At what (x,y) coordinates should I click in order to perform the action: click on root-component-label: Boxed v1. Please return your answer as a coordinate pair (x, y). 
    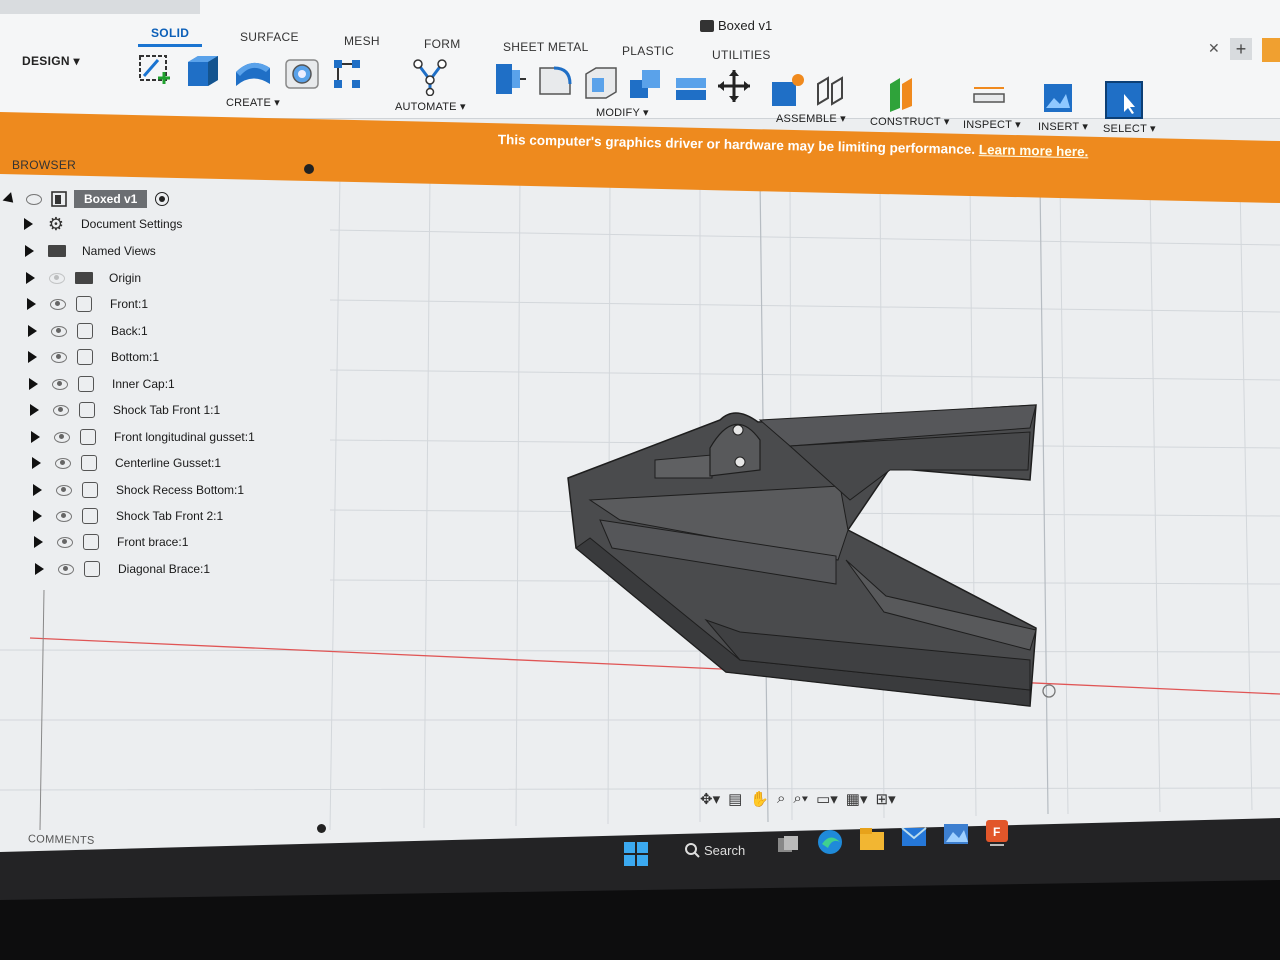
    Looking at the image, I should click on (111, 199).